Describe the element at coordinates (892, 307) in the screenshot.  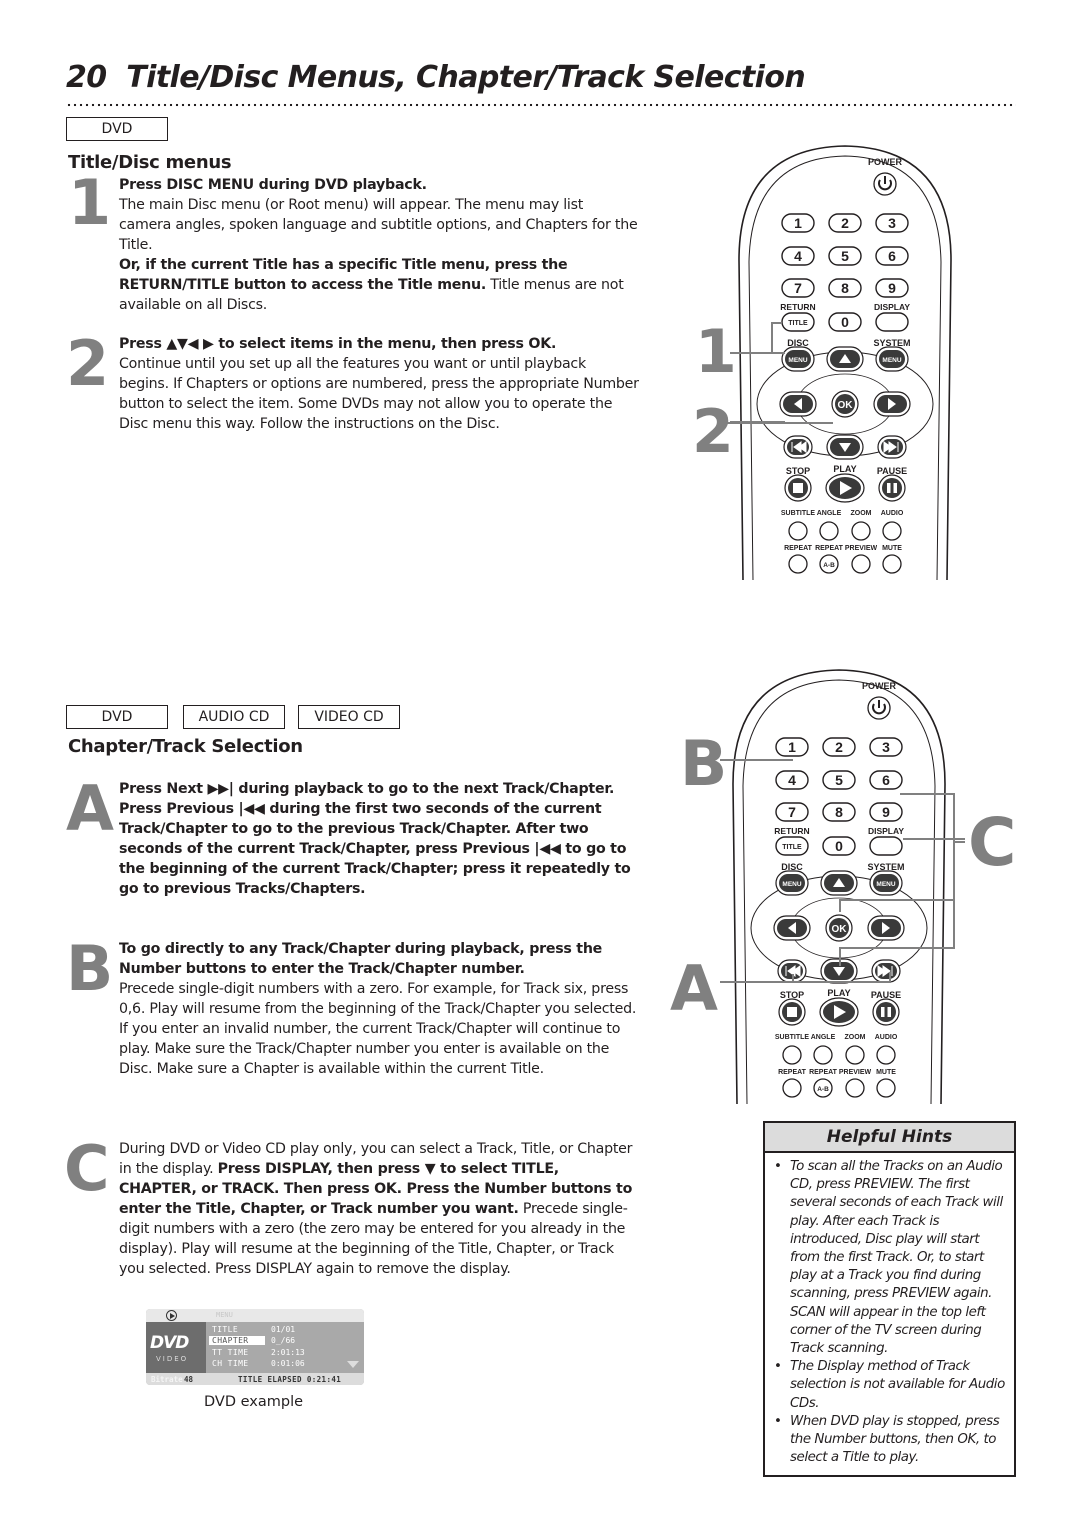
I see `display-label: DISPLAY` at that location.